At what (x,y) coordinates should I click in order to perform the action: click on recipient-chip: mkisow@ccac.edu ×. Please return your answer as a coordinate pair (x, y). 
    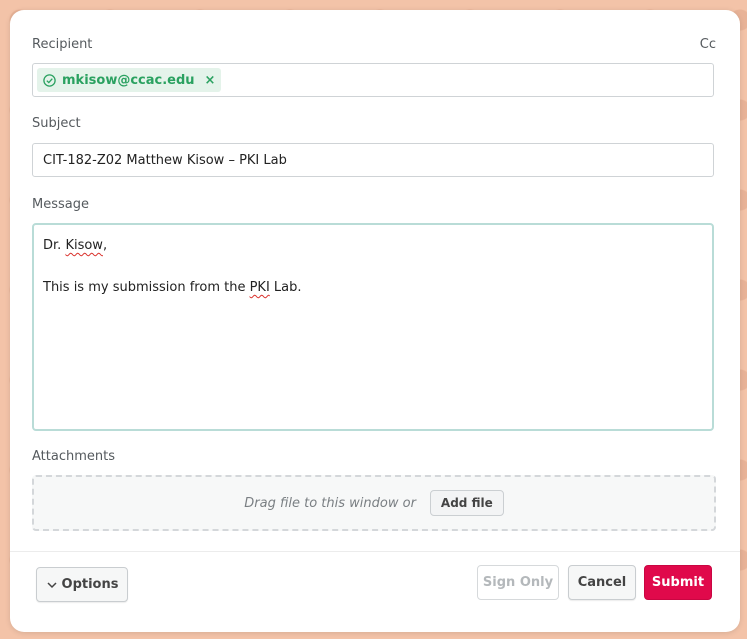
    Looking at the image, I should click on (129, 80).